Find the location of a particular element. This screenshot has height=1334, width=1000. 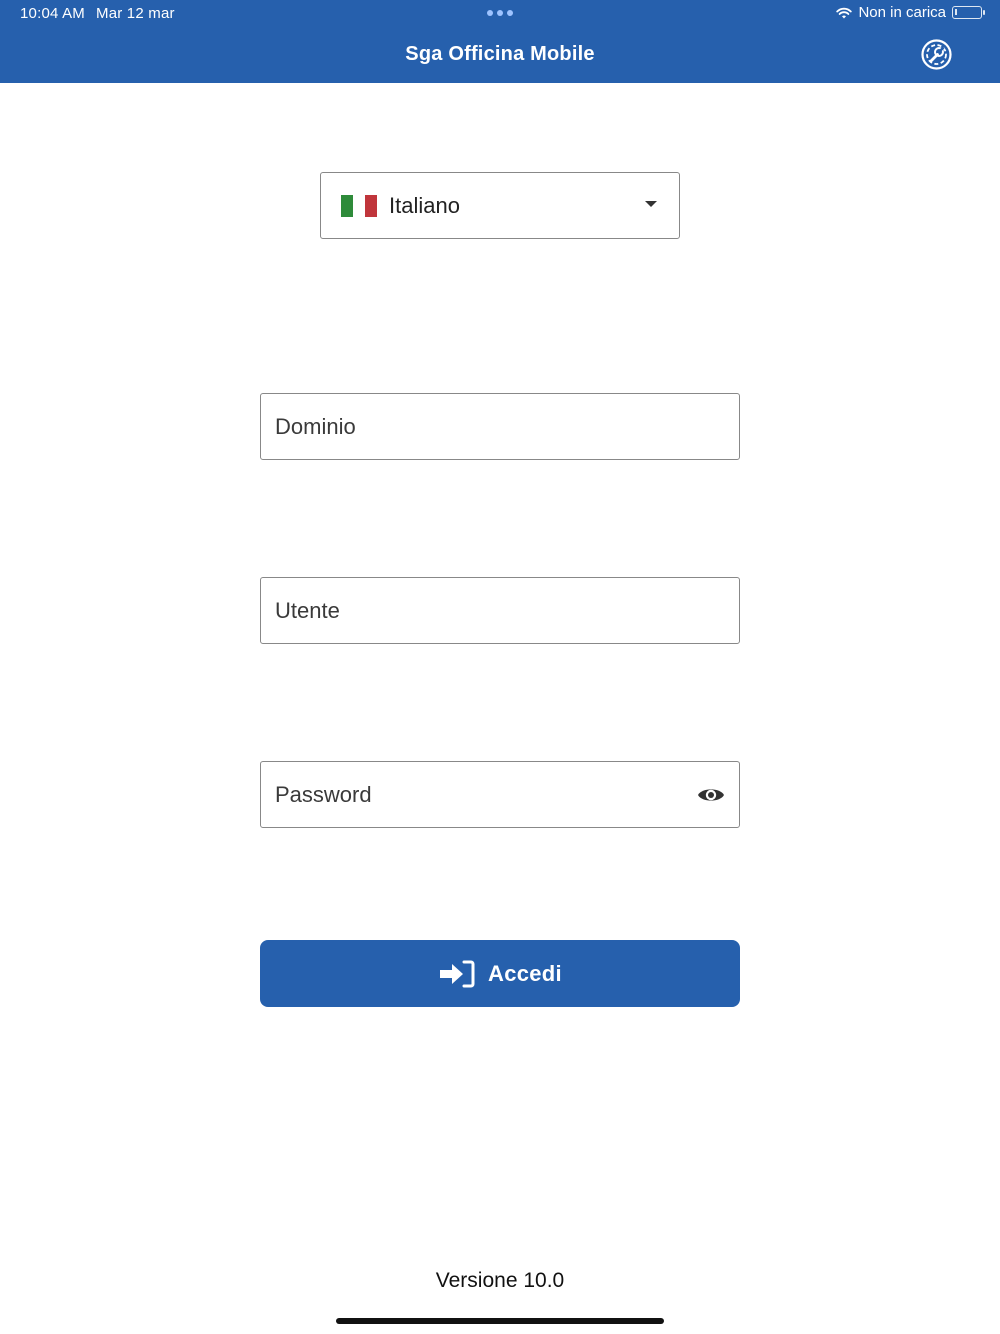

status-right: Non in carica is located at coordinates (910, 12).